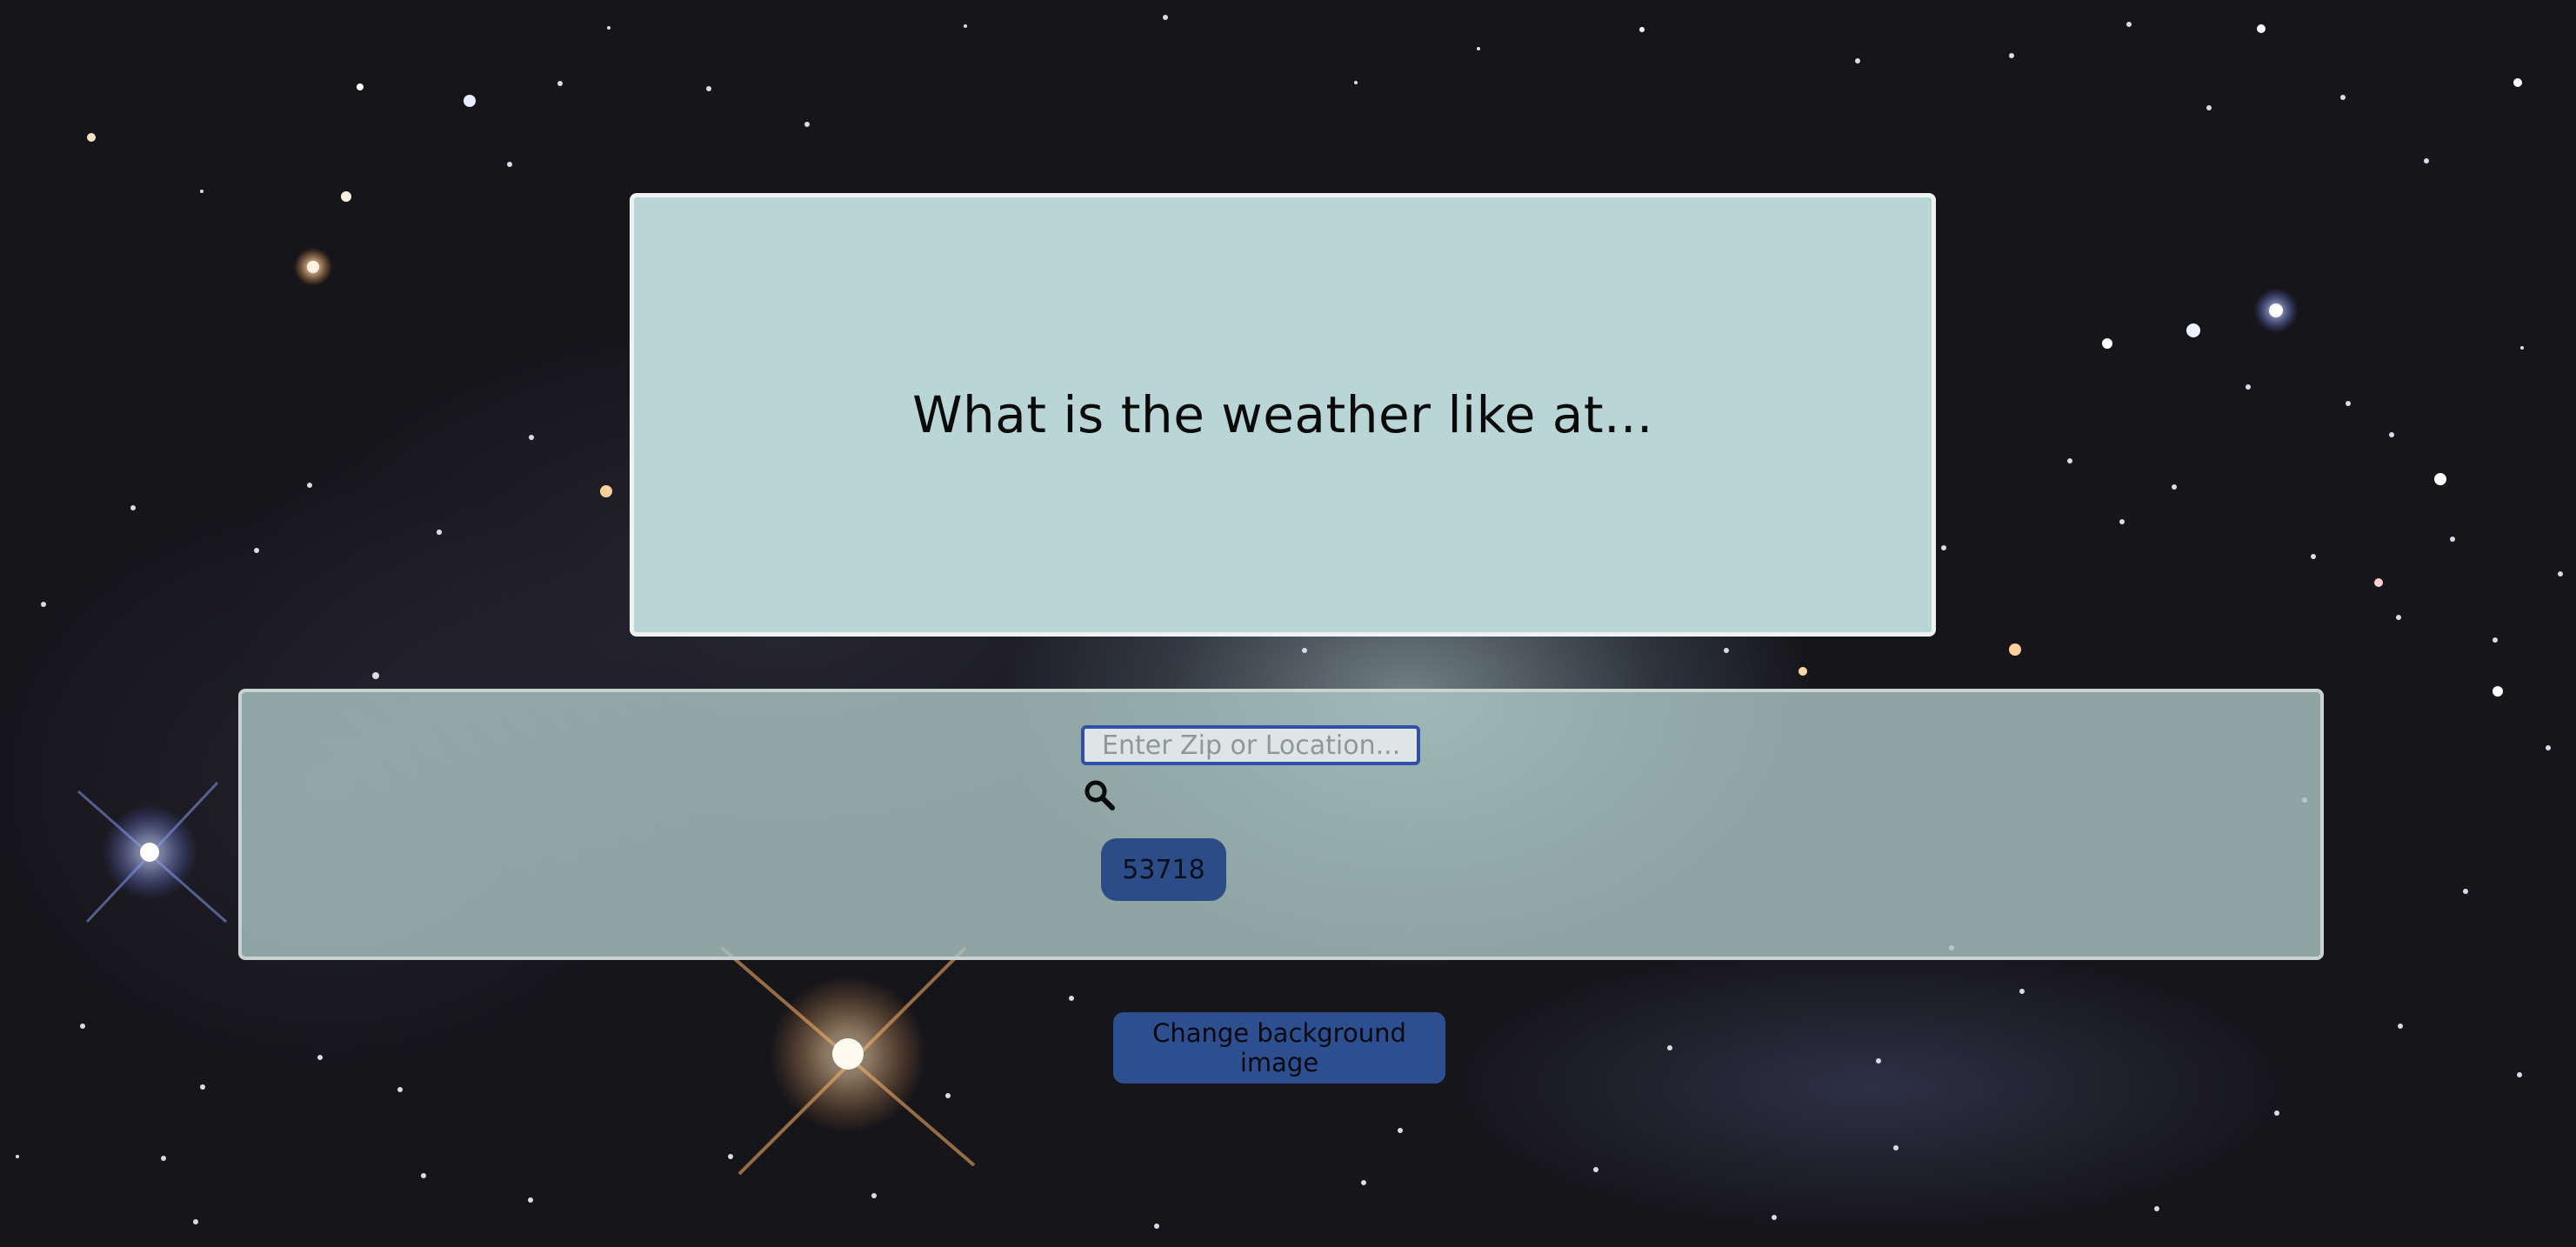 The image size is (2576, 1247). I want to click on change-background-button: Change background image, so click(1279, 1048).